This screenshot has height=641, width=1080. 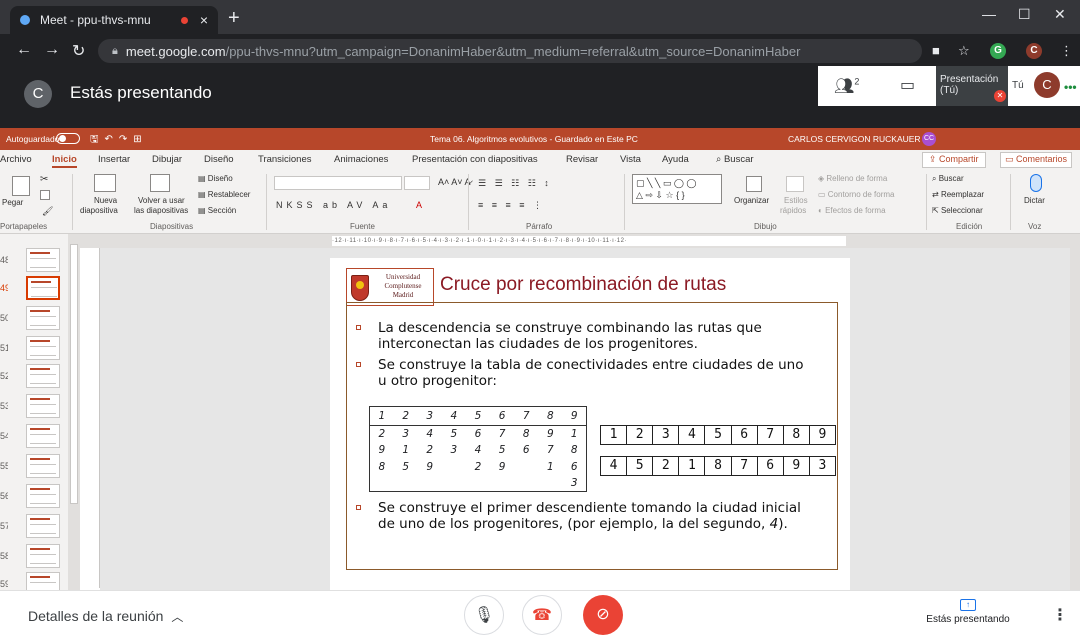 I want to click on hang-up-button: ☎︎, so click(x=542, y=615).